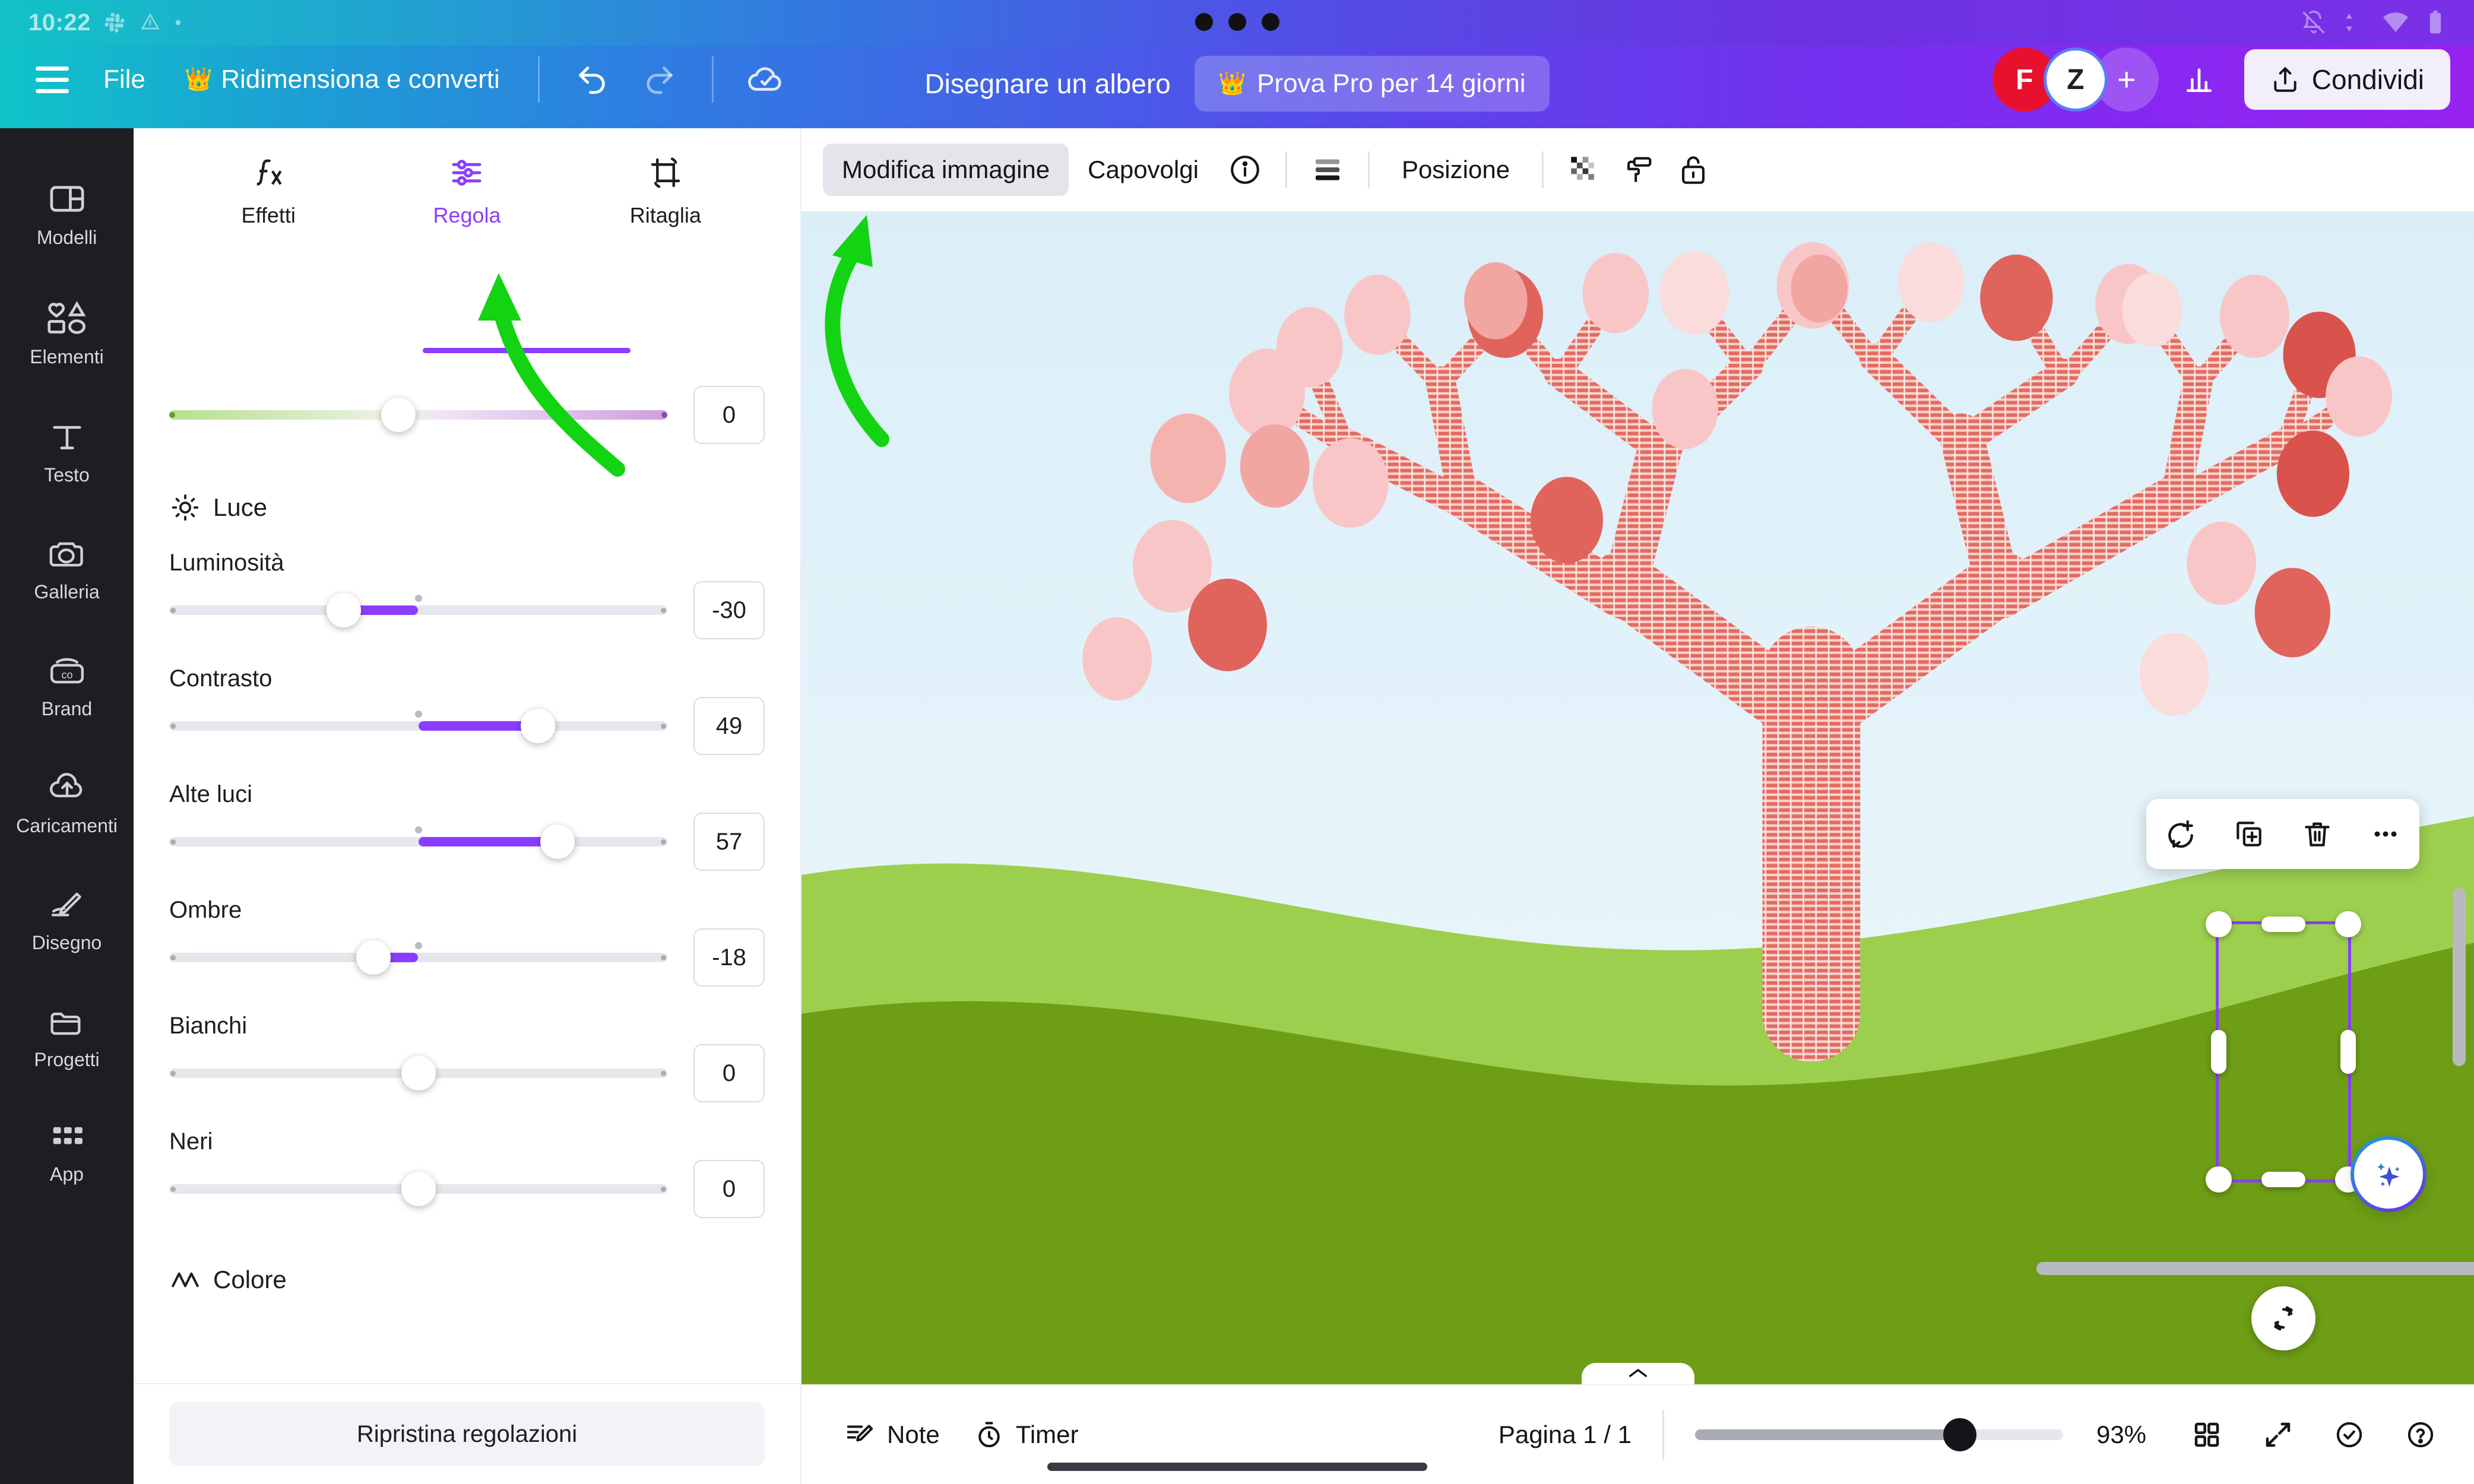 This screenshot has height=1484, width=2474. I want to click on resize-handle-top, so click(2283, 924).